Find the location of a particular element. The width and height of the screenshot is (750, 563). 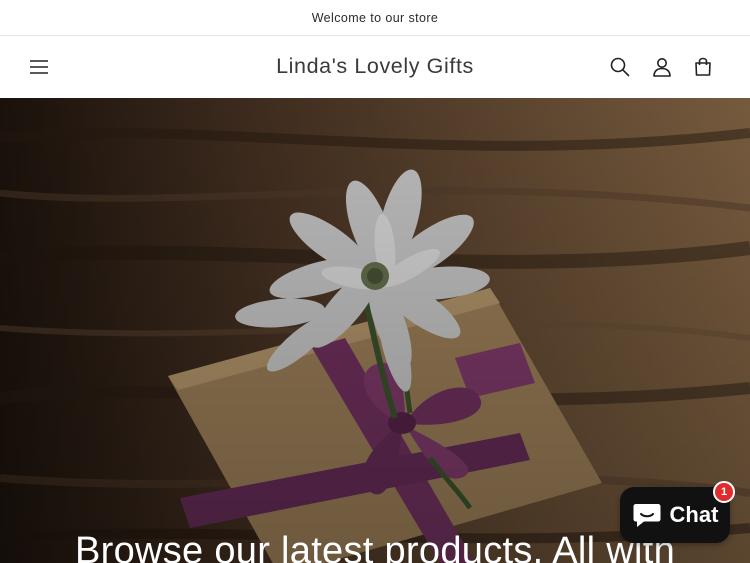

cart-icon is located at coordinates (703, 66).